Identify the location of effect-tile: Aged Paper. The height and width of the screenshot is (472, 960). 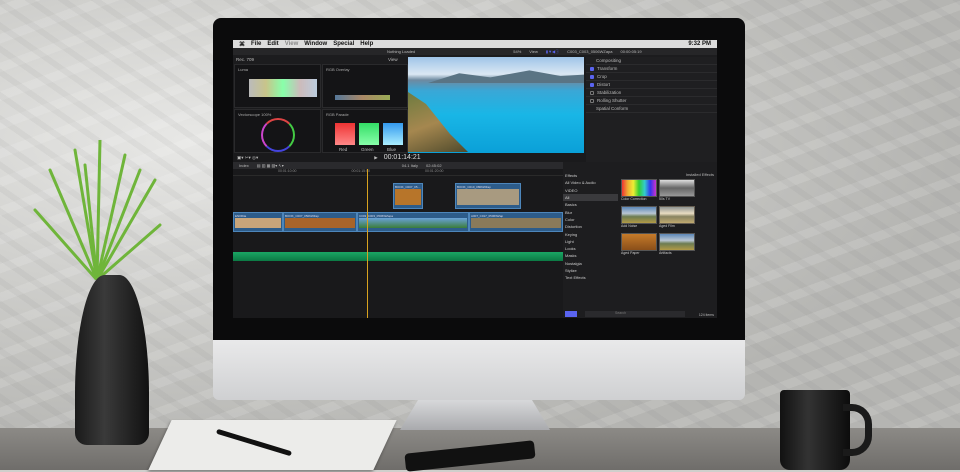
(639, 244).